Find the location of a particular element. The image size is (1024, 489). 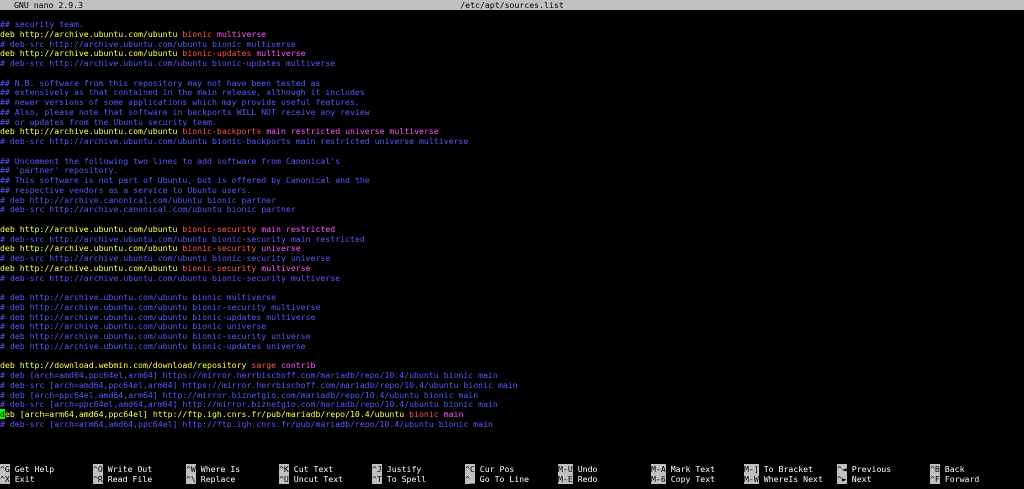

shortcut-key: ^O is located at coordinates (98, 469).